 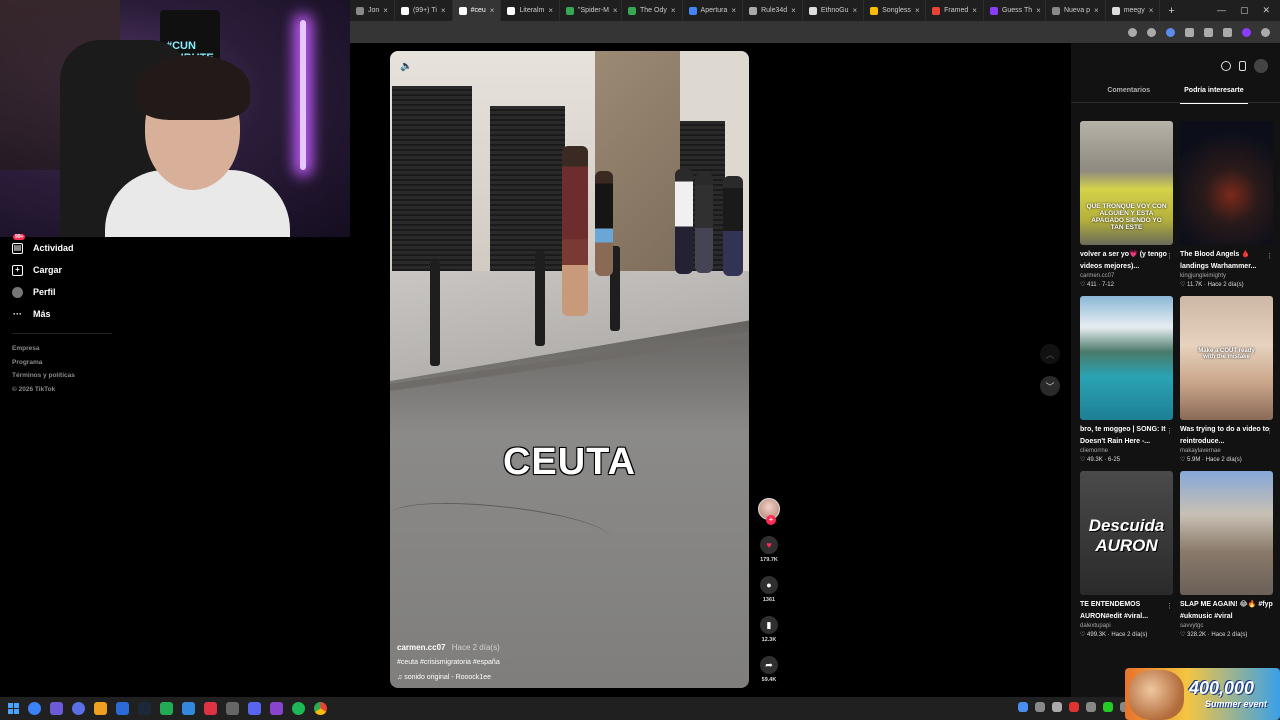 I want to click on sidebar-item-mas: ··· Más, so click(x=175, y=314).